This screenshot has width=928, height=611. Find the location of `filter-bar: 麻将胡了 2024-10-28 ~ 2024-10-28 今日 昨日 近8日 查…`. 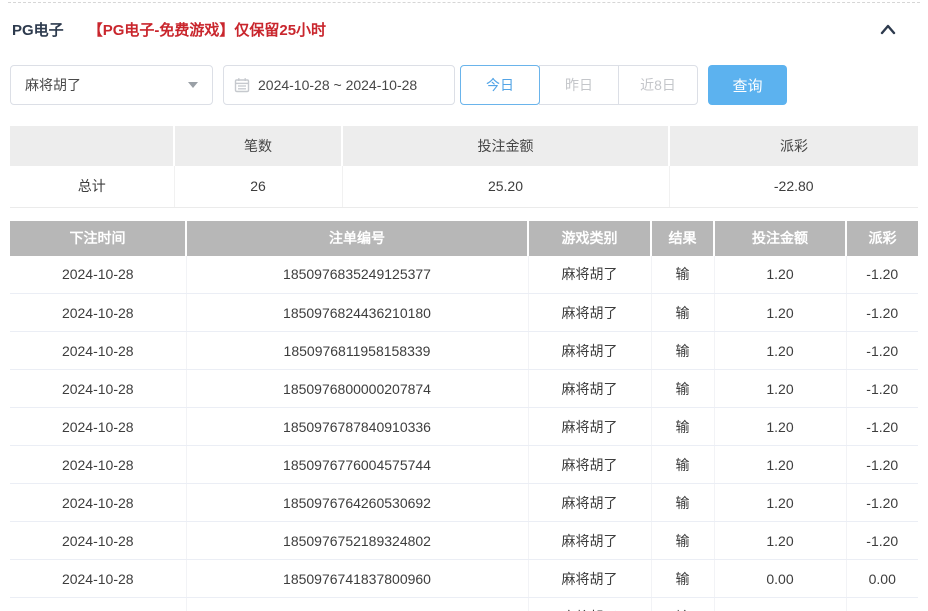

filter-bar: 麻将胡了 2024-10-28 ~ 2024-10-28 今日 昨日 近8日 查… is located at coordinates (464, 85).